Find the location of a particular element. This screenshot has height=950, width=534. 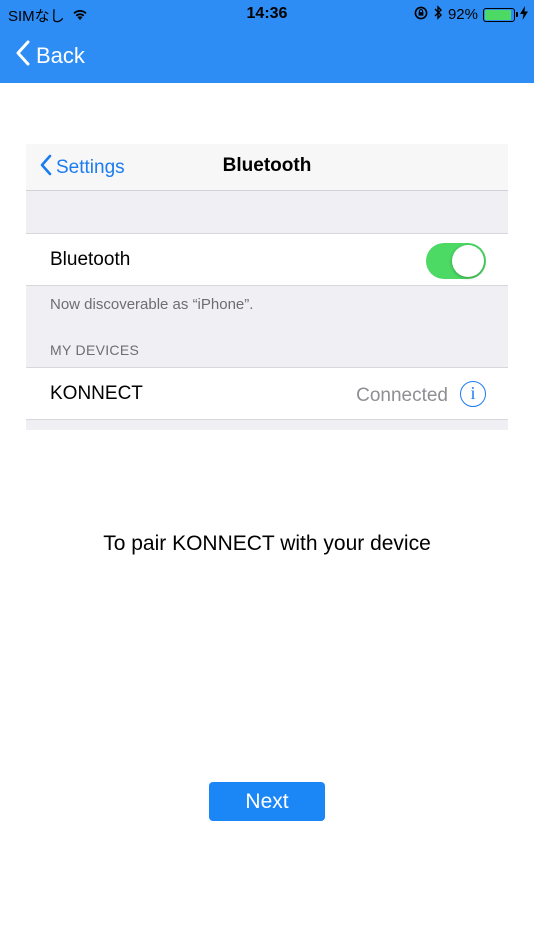

bluetooth-toggle-row: Bluetooth is located at coordinates (267, 259).